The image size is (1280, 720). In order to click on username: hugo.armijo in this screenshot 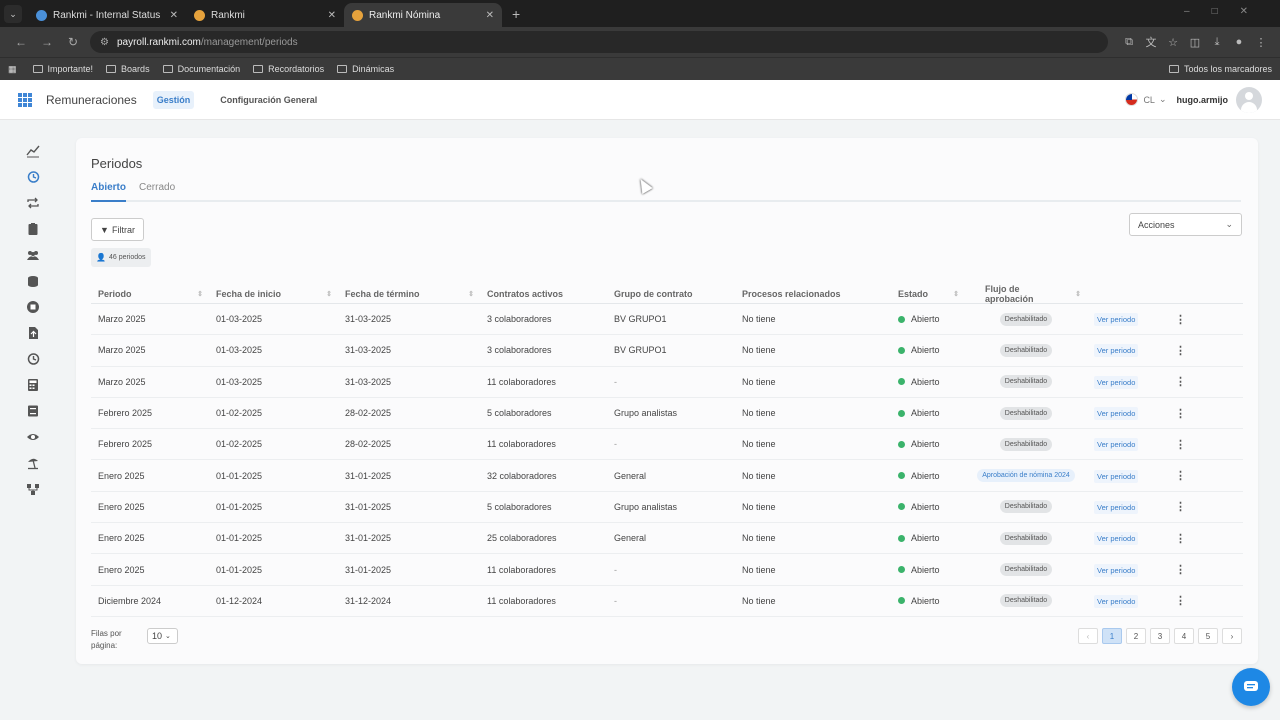, I will do `click(1203, 100)`.